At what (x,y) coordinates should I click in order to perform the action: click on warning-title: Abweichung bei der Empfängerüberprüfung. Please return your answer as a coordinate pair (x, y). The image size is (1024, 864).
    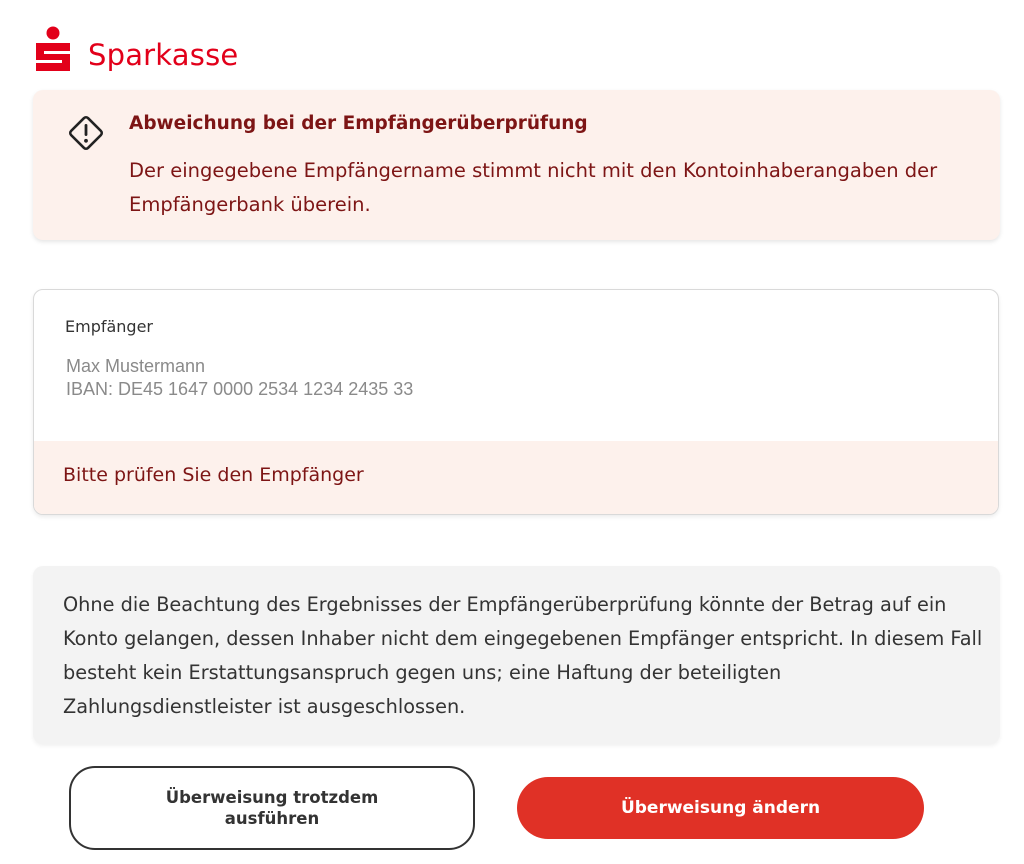
    Looking at the image, I should click on (358, 123).